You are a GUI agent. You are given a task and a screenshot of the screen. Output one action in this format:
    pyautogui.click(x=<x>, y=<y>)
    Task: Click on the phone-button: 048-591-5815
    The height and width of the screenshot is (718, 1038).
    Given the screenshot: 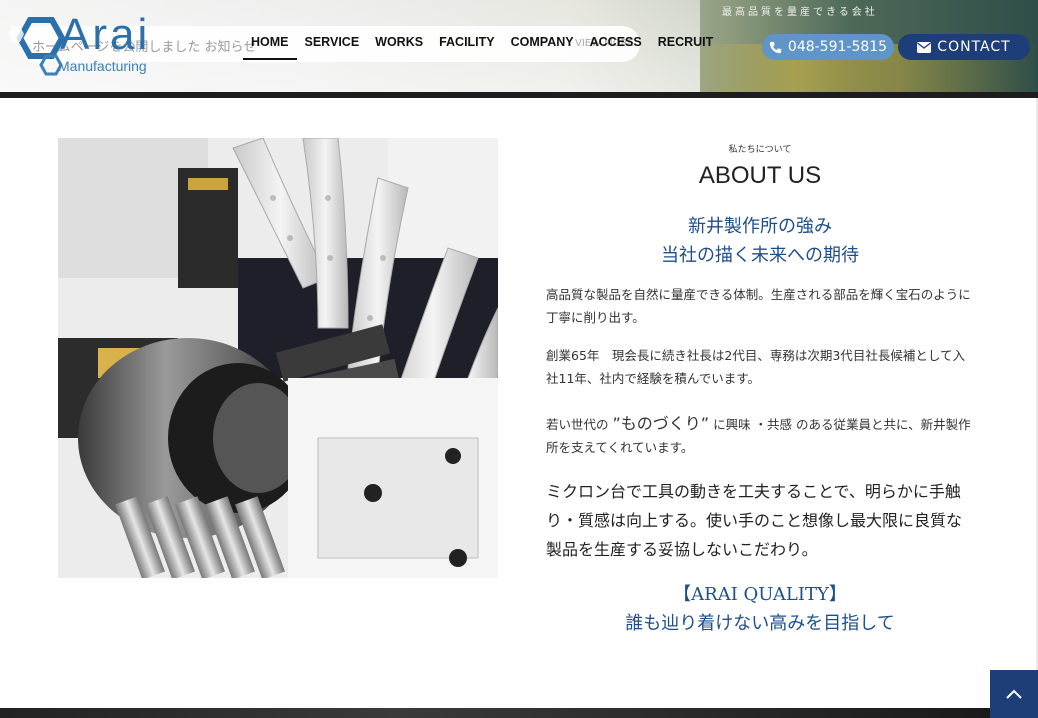 What is the action you would take?
    pyautogui.click(x=828, y=47)
    